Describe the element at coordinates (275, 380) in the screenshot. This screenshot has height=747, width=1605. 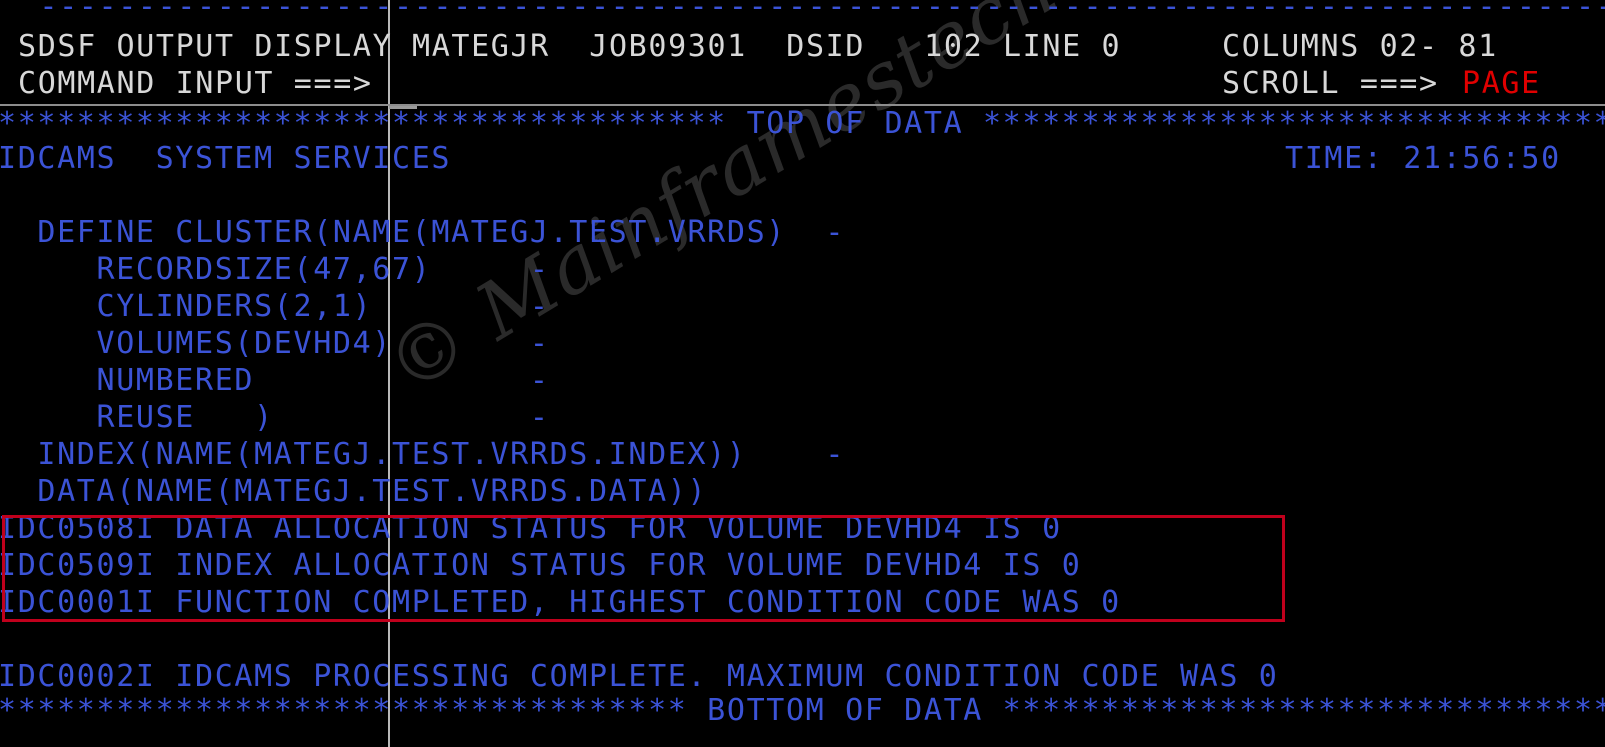
I see `line-numbered: NUMBERED -` at that location.